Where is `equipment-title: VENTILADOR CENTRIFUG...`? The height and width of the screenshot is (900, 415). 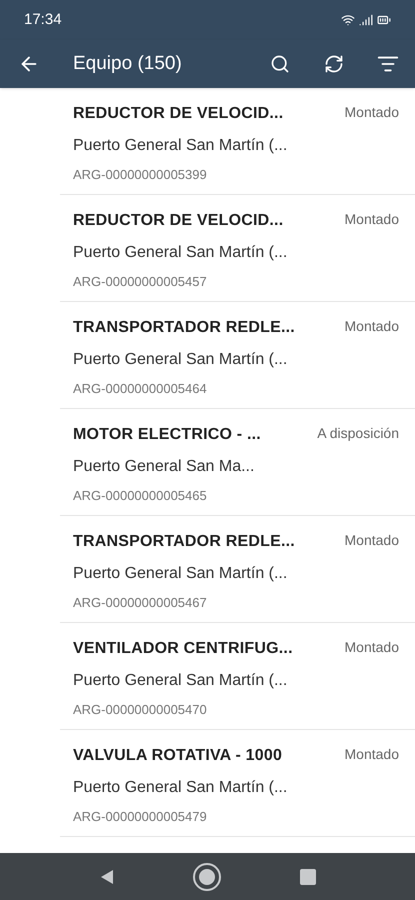 equipment-title: VENTILADOR CENTRIFUG... is located at coordinates (183, 649).